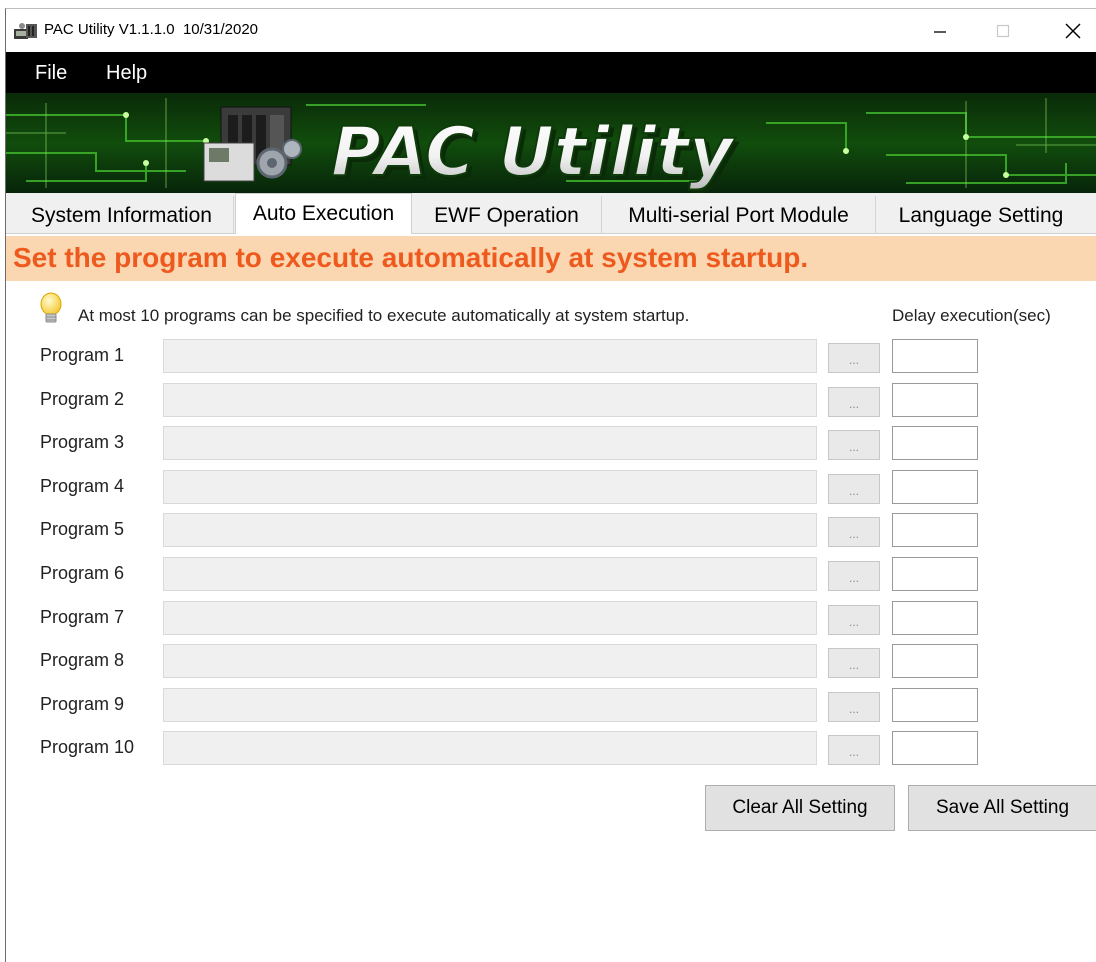 The height and width of the screenshot is (962, 1096). What do you see at coordinates (82, 573) in the screenshot?
I see `program-label: Program 6` at bounding box center [82, 573].